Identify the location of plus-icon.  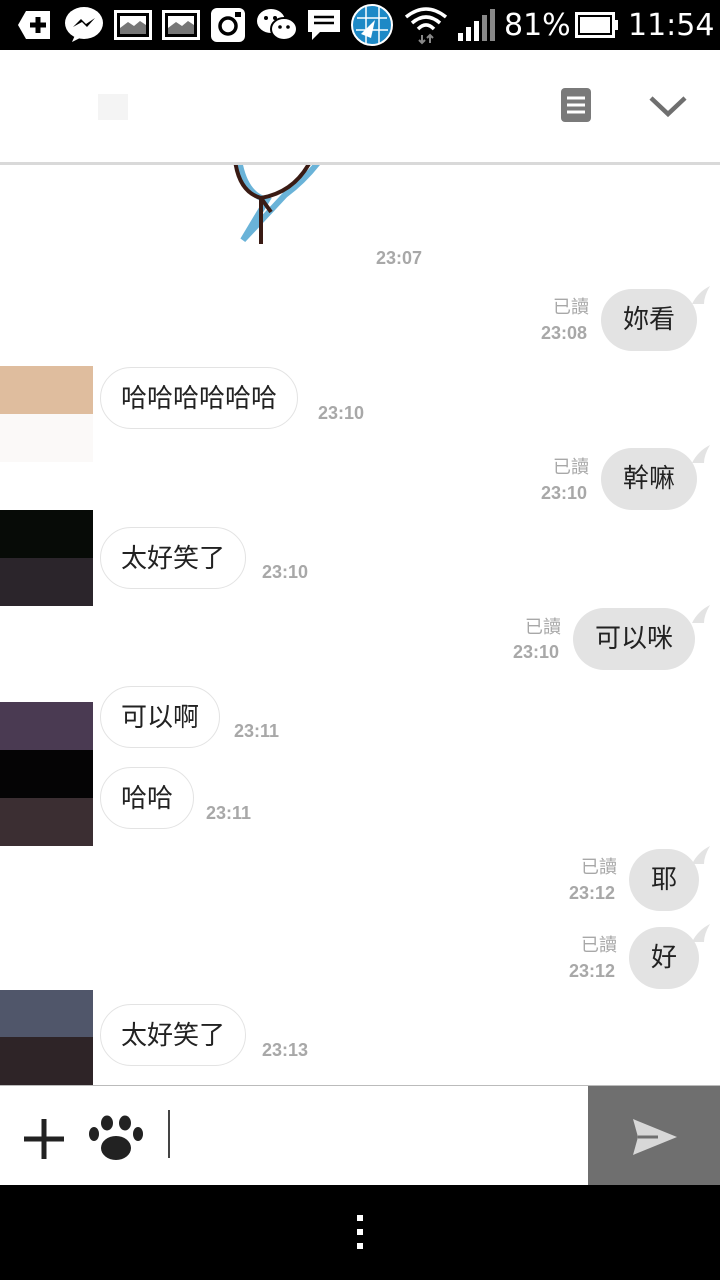
(44, 1139).